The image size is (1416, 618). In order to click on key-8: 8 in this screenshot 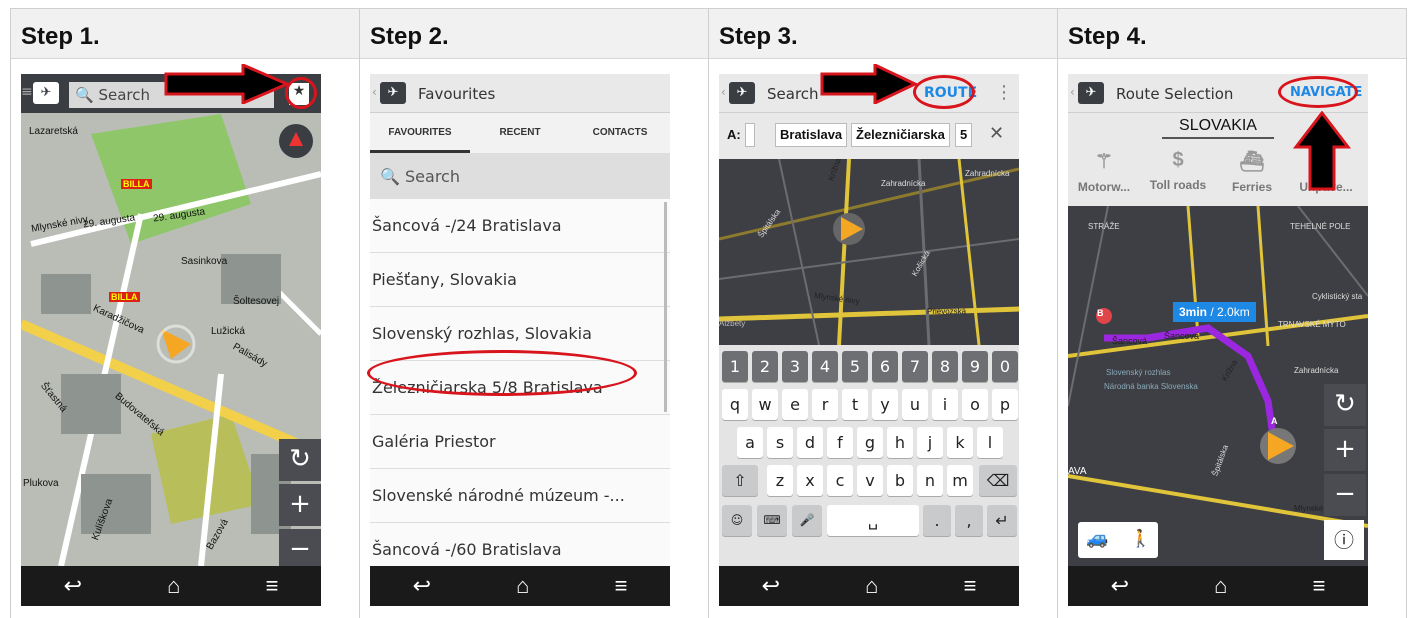, I will do `click(945, 366)`.